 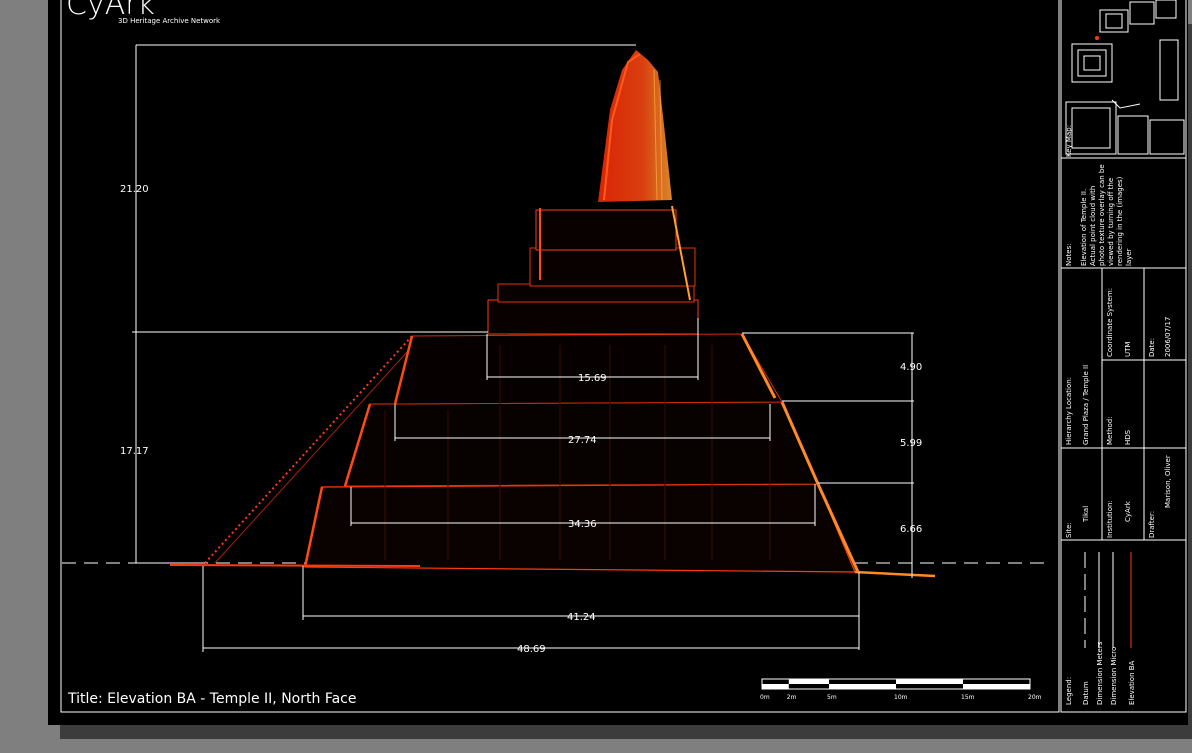 What do you see at coordinates (1128, 349) in the screenshot?
I see `coordinate-value: UTM` at bounding box center [1128, 349].